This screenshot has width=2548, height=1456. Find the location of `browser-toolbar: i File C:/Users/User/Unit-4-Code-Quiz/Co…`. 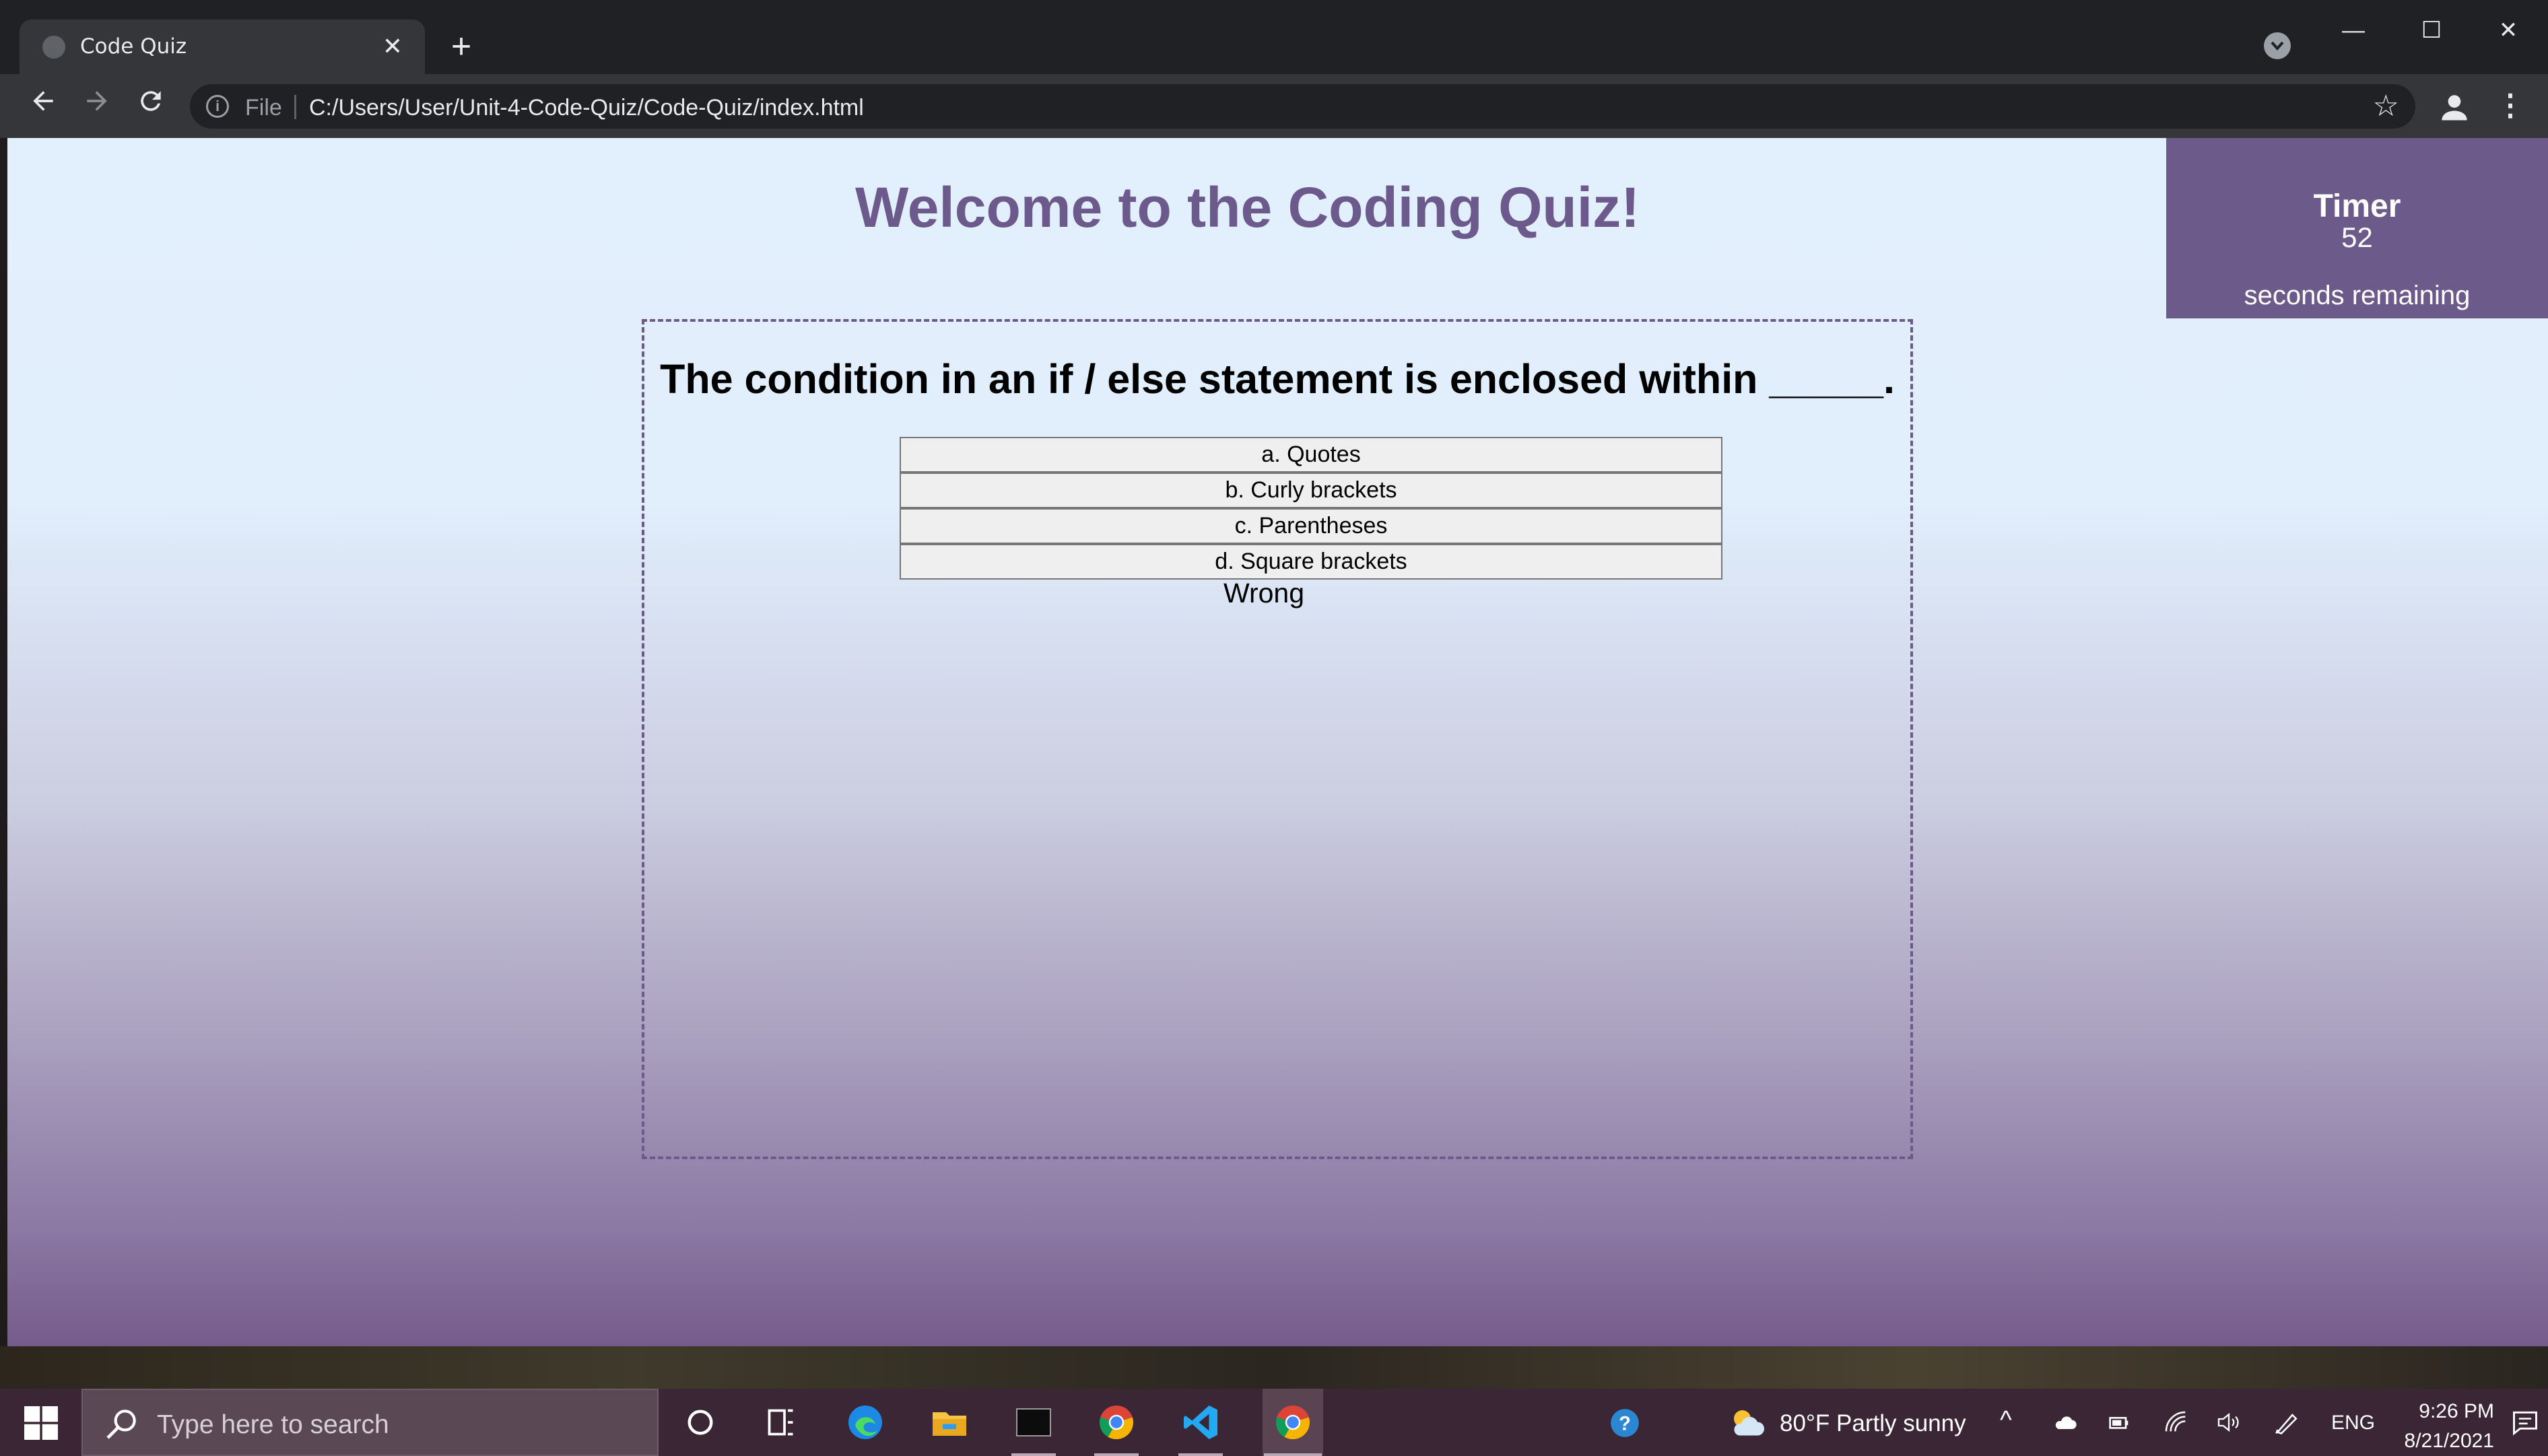

browser-toolbar: i File C:/Users/User/Unit-4-Code-Quiz/Co… is located at coordinates (1274, 106).